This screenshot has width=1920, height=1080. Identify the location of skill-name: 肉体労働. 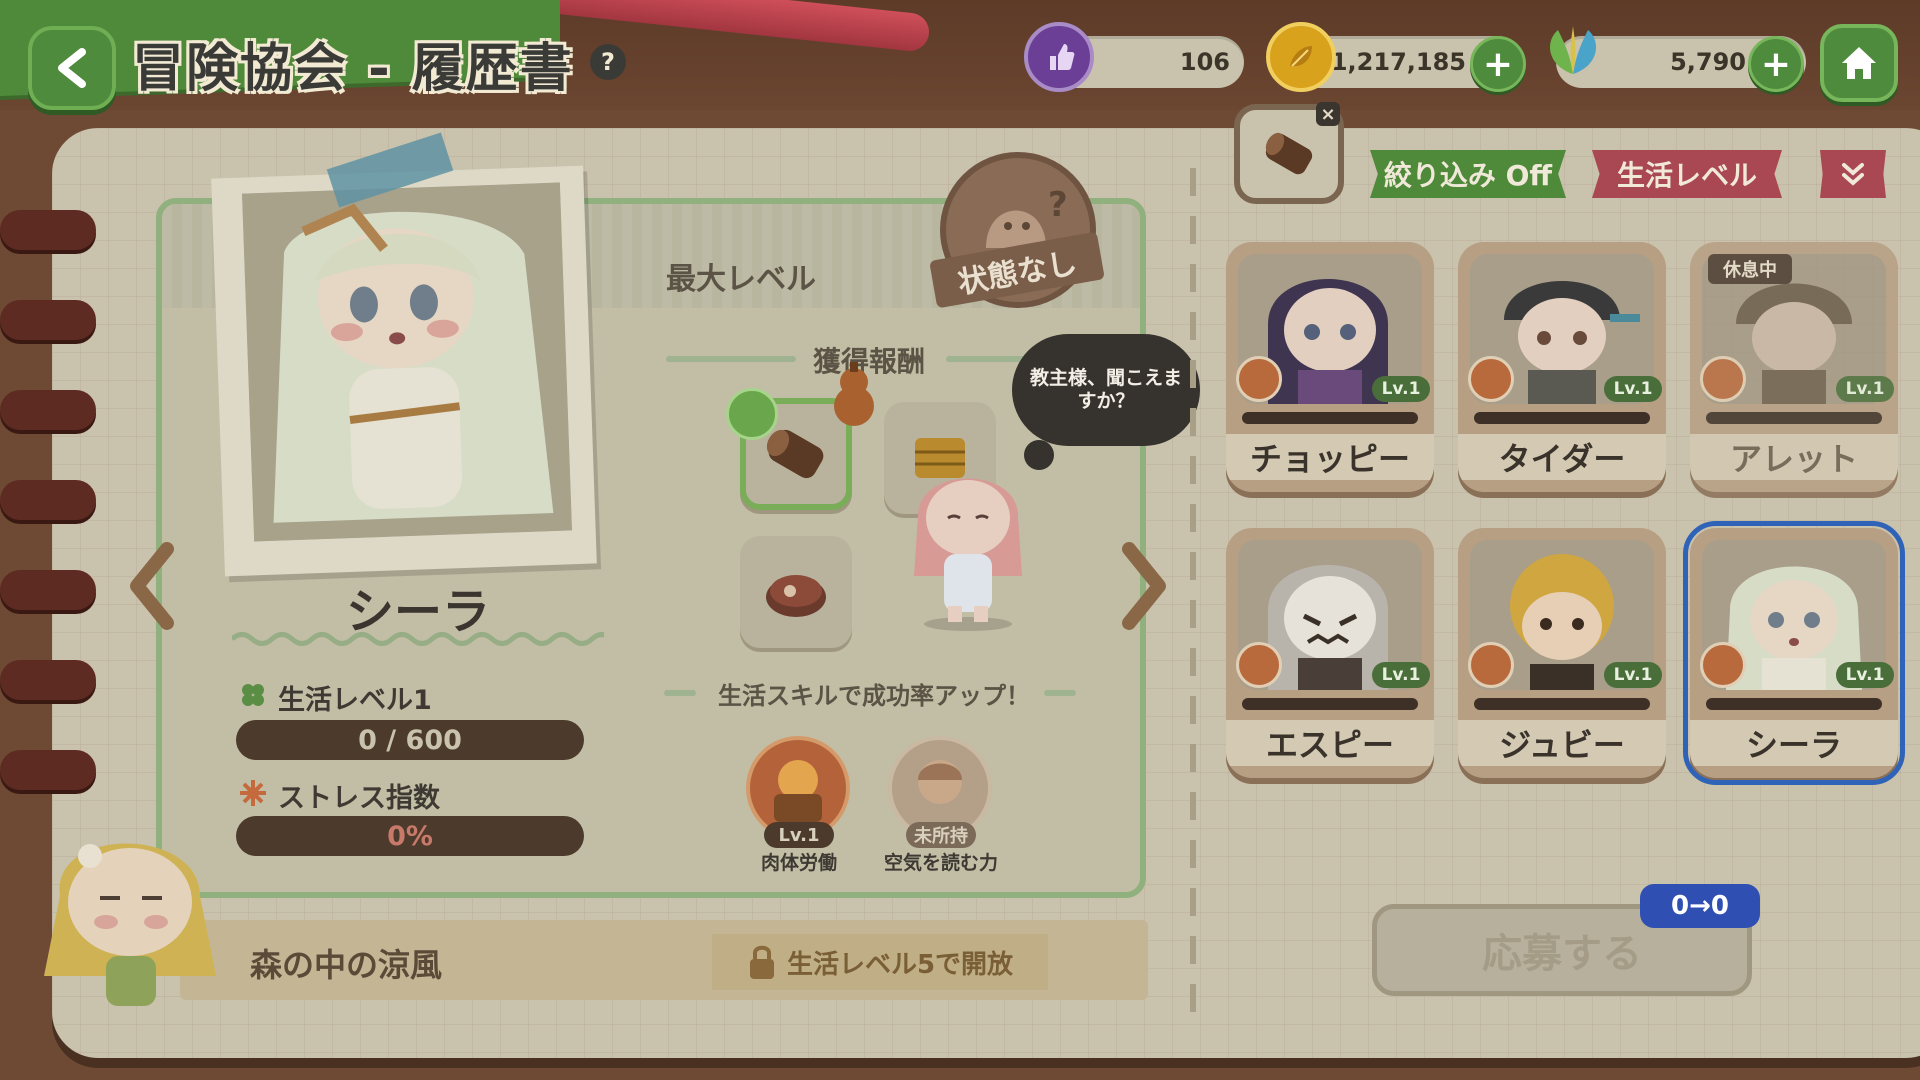
(798, 863).